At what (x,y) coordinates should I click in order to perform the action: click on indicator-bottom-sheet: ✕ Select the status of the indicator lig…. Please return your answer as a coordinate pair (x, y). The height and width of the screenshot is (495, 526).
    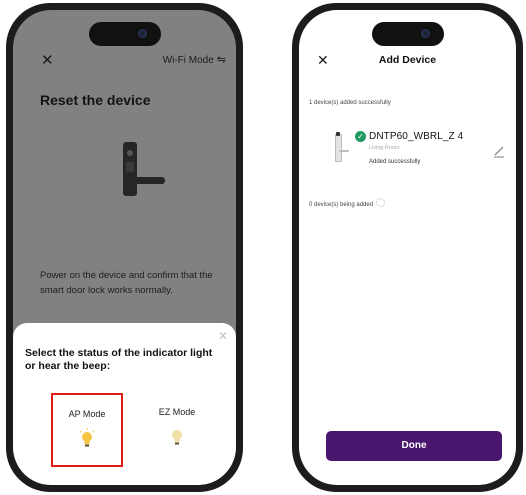
    Looking at the image, I should click on (124, 404).